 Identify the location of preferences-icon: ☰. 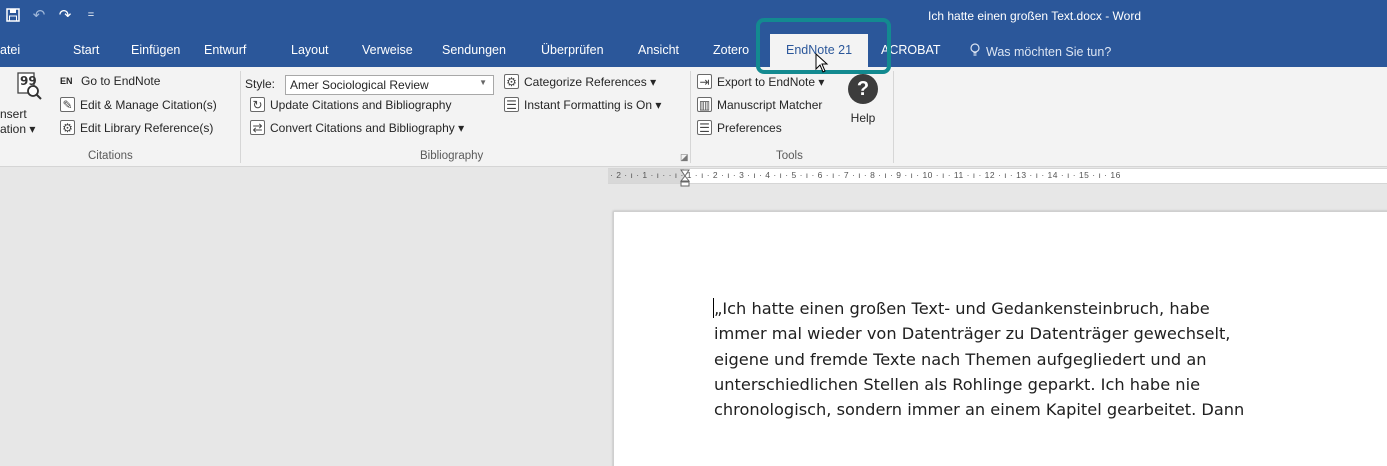
(704, 127).